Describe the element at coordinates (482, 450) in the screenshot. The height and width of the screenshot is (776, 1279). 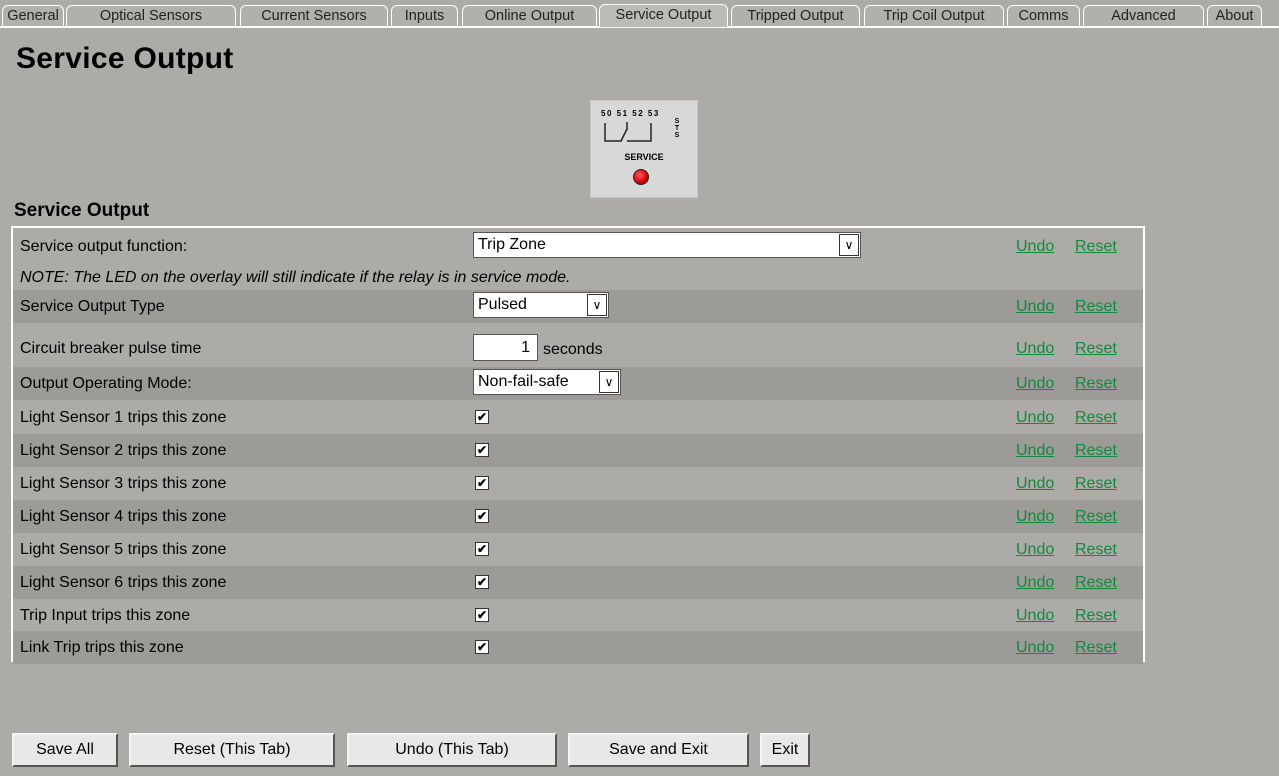
I see `light-sensor-2-checkbox: ✔` at that location.